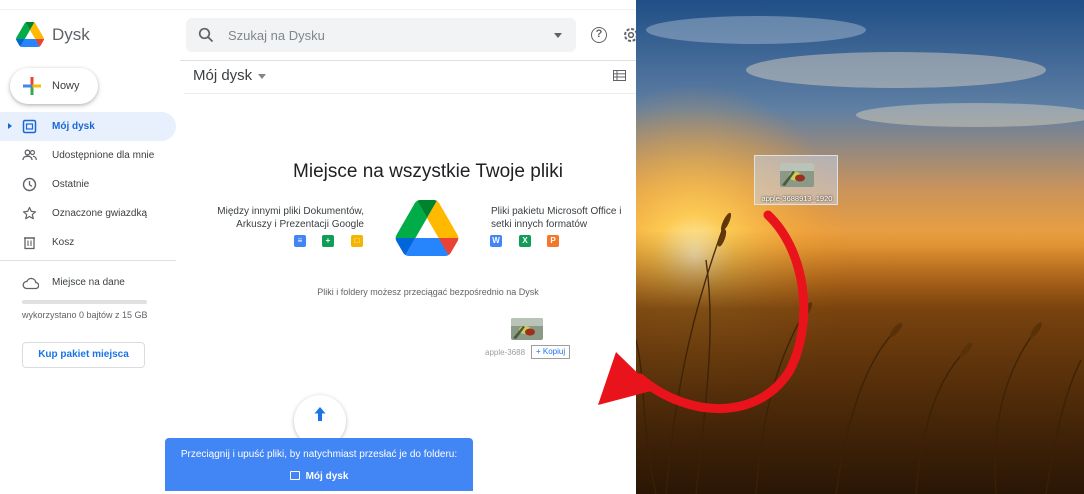 This screenshot has width=1084, height=494. What do you see at coordinates (527, 329) in the screenshot?
I see `dragged-file-thumbnail` at bounding box center [527, 329].